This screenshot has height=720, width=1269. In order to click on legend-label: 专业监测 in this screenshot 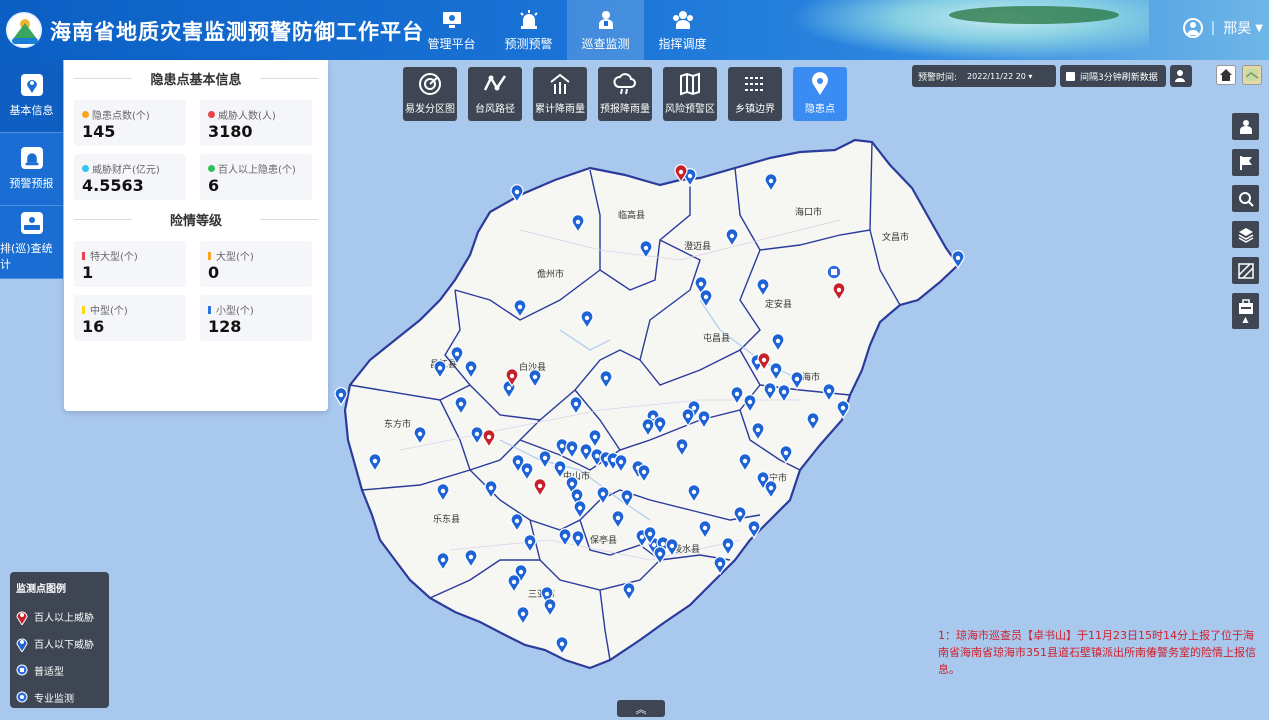, I will do `click(54, 699)`.